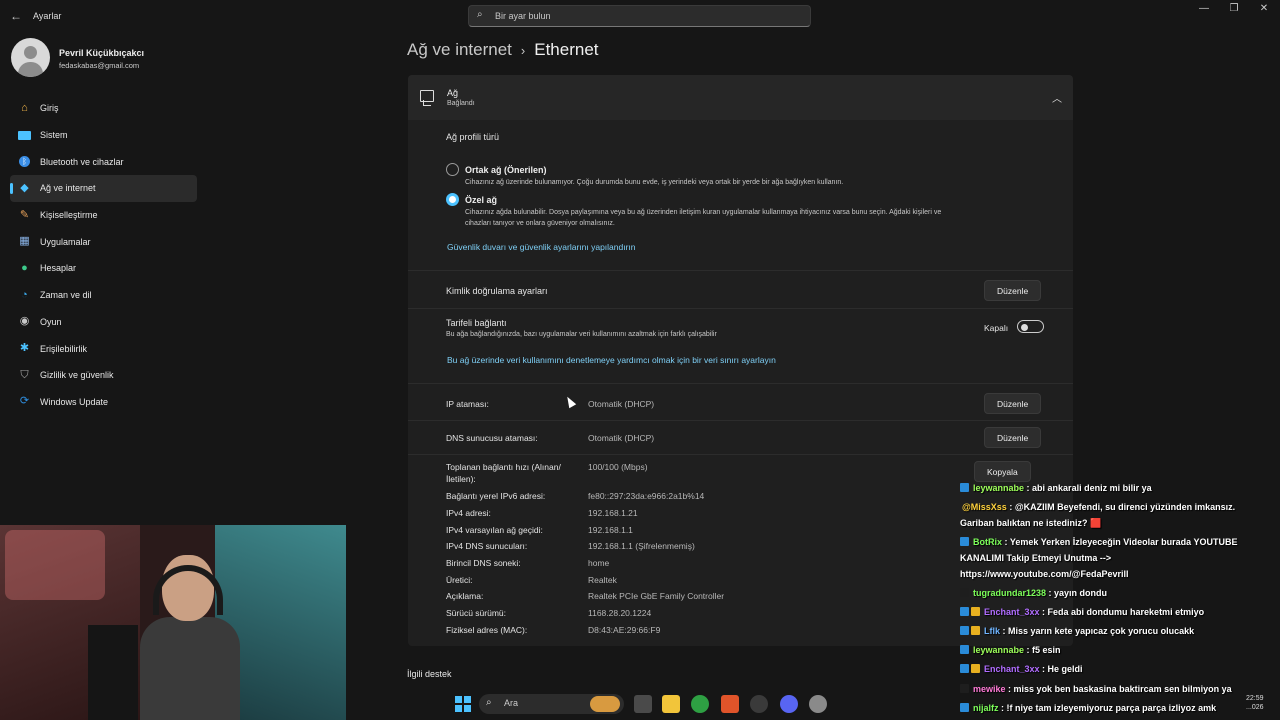  What do you see at coordinates (643, 704) in the screenshot?
I see `task-view-icon` at bounding box center [643, 704].